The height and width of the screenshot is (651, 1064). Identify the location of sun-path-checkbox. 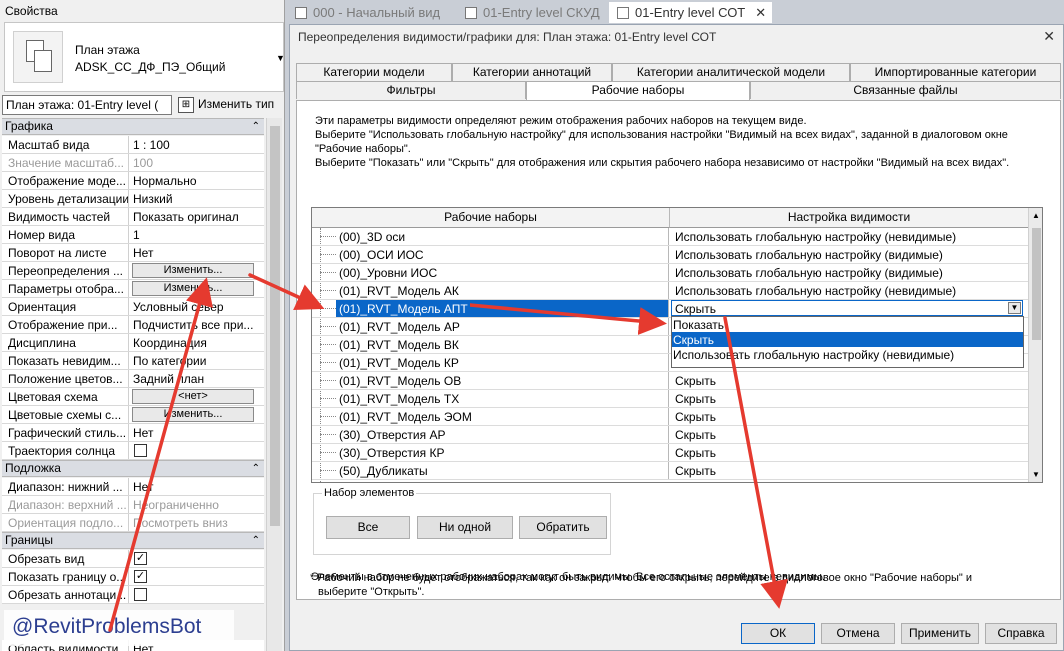
(140, 450).